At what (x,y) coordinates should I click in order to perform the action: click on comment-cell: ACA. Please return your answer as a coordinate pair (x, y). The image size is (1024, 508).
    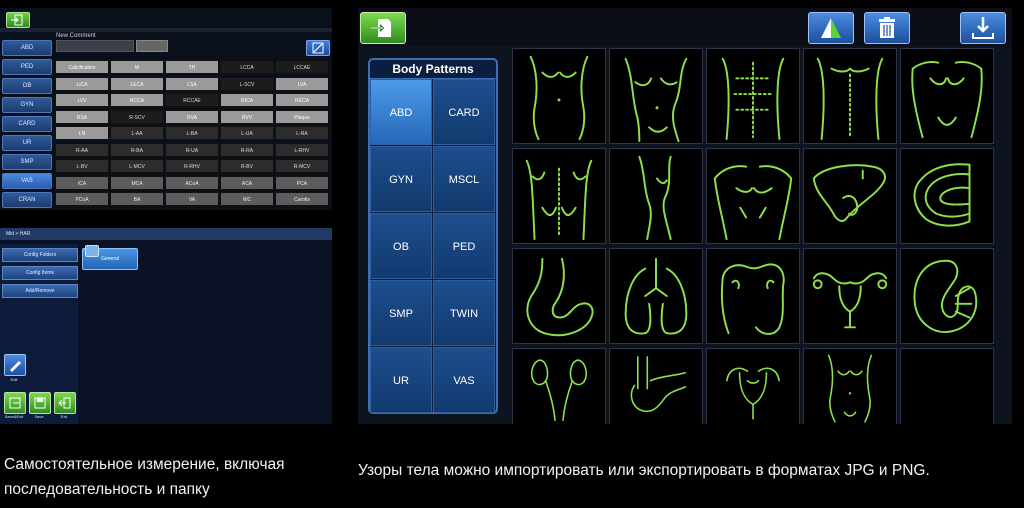
    Looking at the image, I should click on (247, 182).